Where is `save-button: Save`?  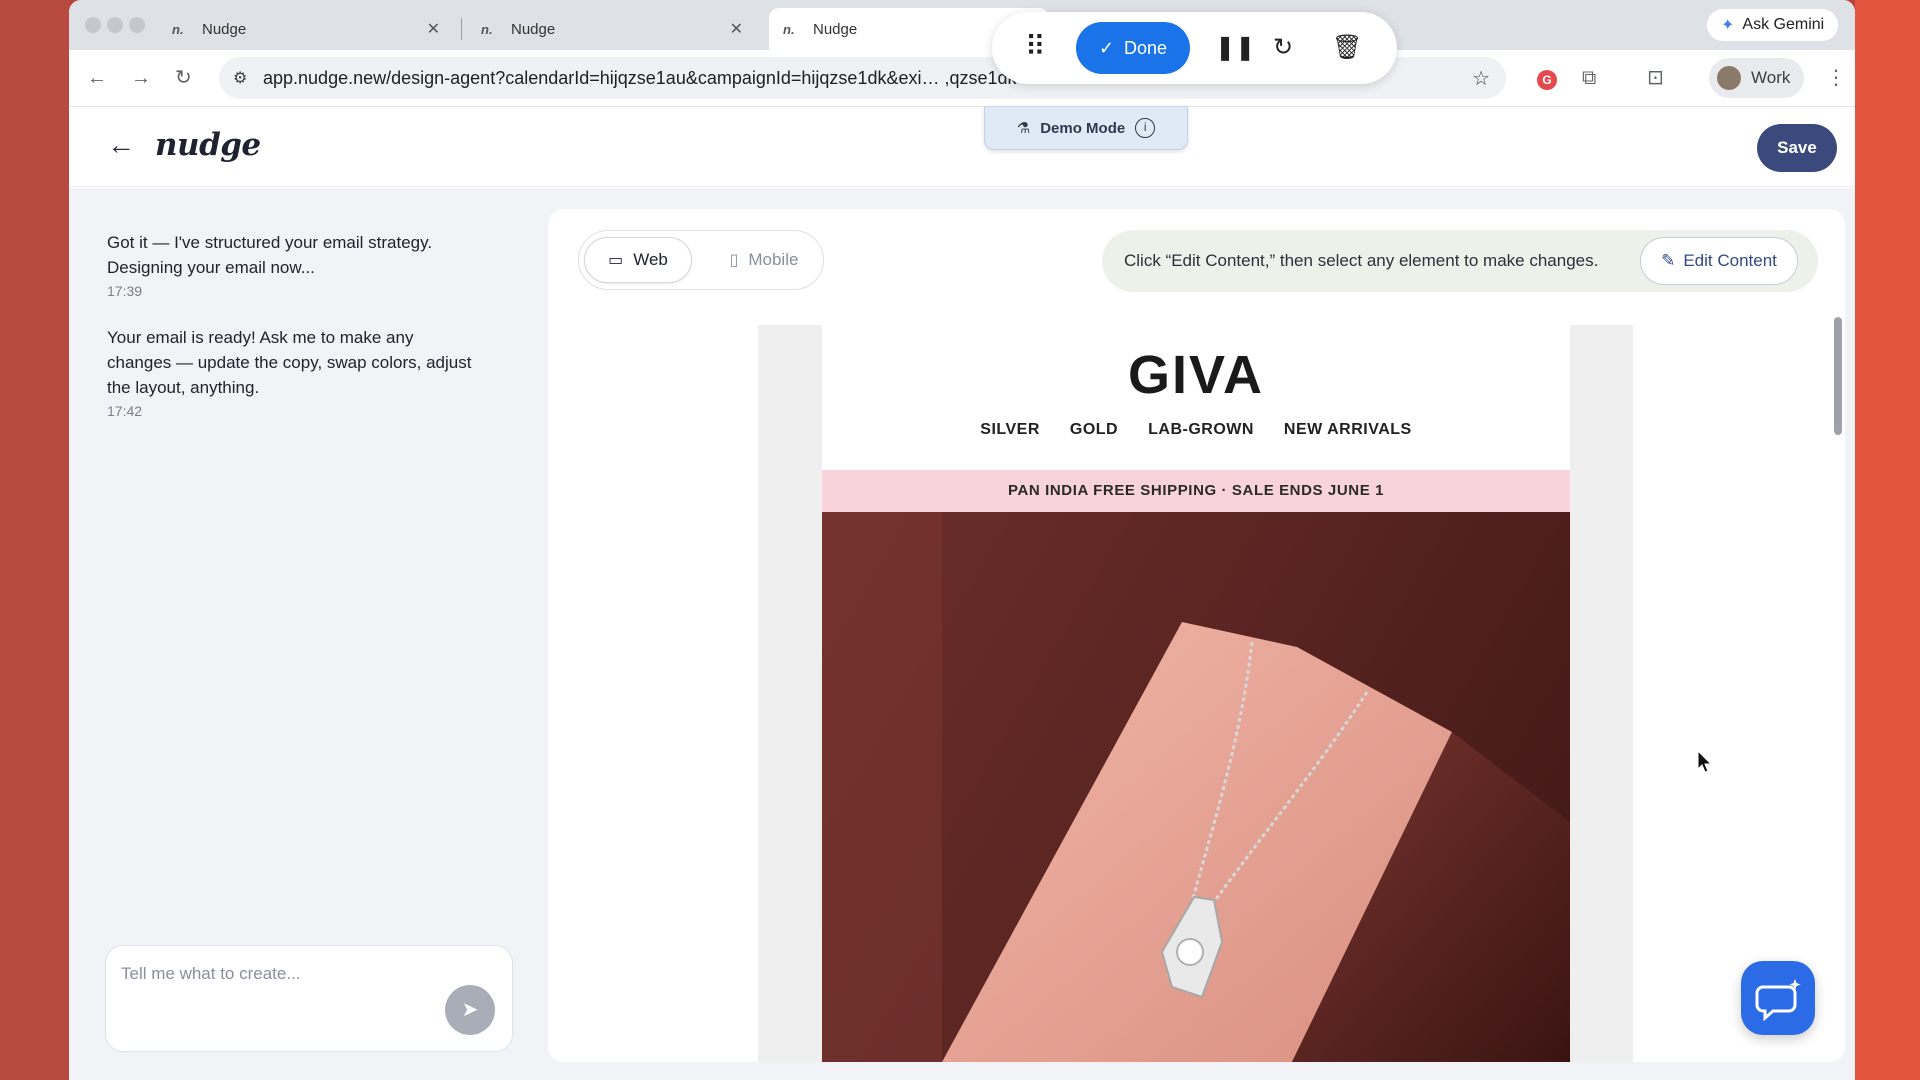
save-button: Save is located at coordinates (1797, 148).